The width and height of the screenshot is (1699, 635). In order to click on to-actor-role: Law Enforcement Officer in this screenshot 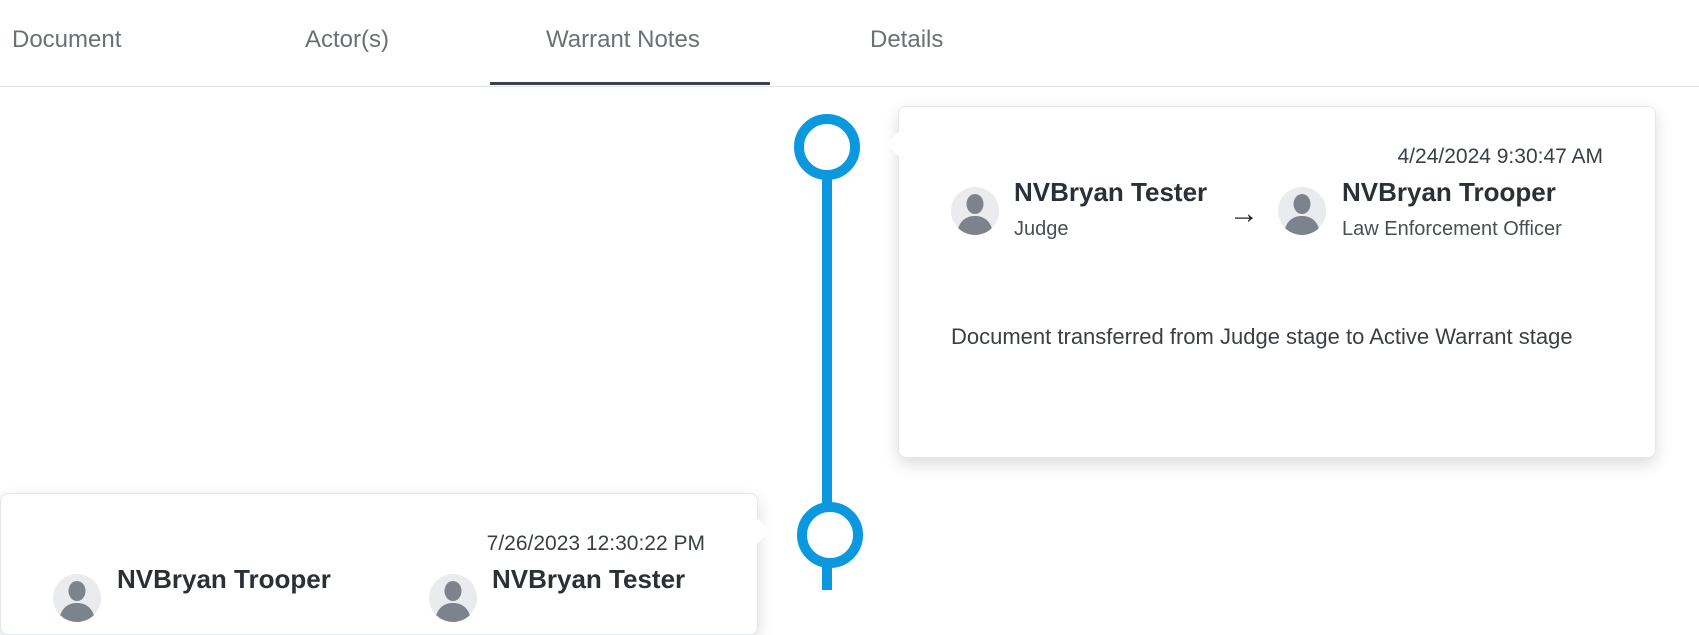, I will do `click(1452, 229)`.